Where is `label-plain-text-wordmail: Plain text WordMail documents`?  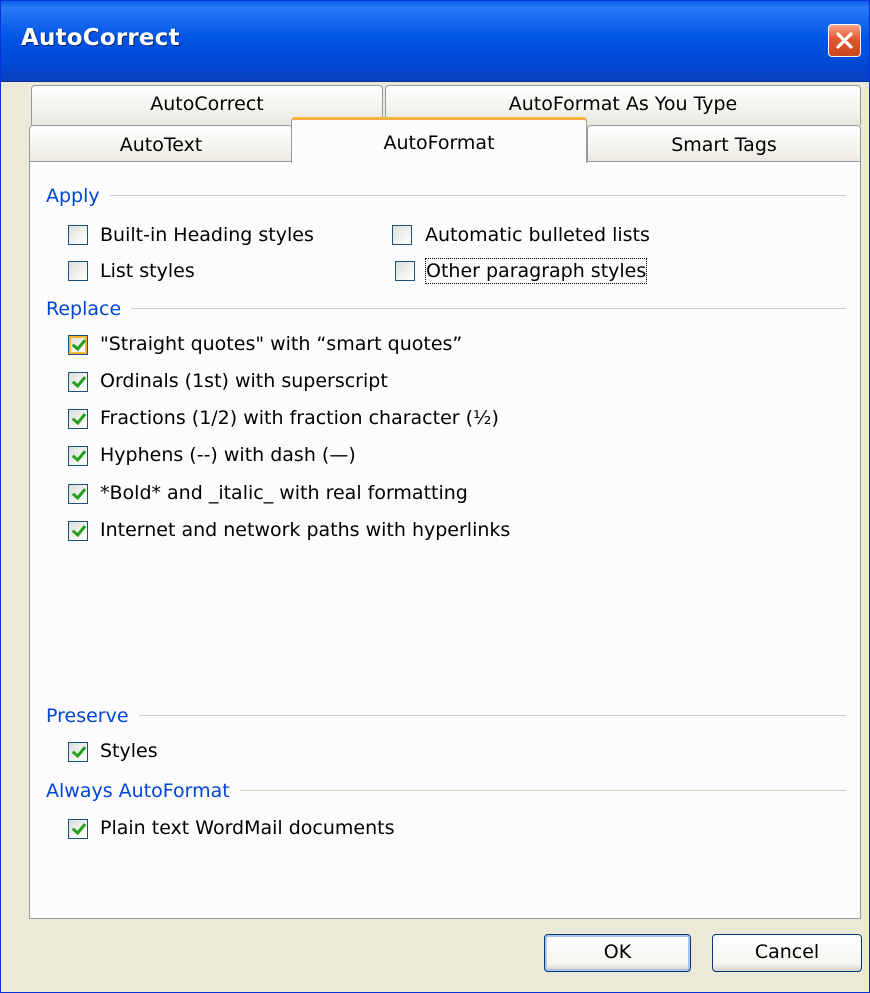
label-plain-text-wordmail: Plain text WordMail documents is located at coordinates (247, 828).